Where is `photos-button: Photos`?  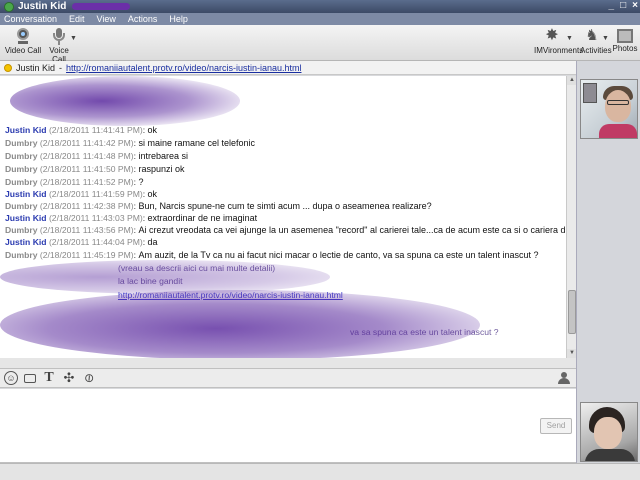 photos-button: Photos is located at coordinates (625, 40).